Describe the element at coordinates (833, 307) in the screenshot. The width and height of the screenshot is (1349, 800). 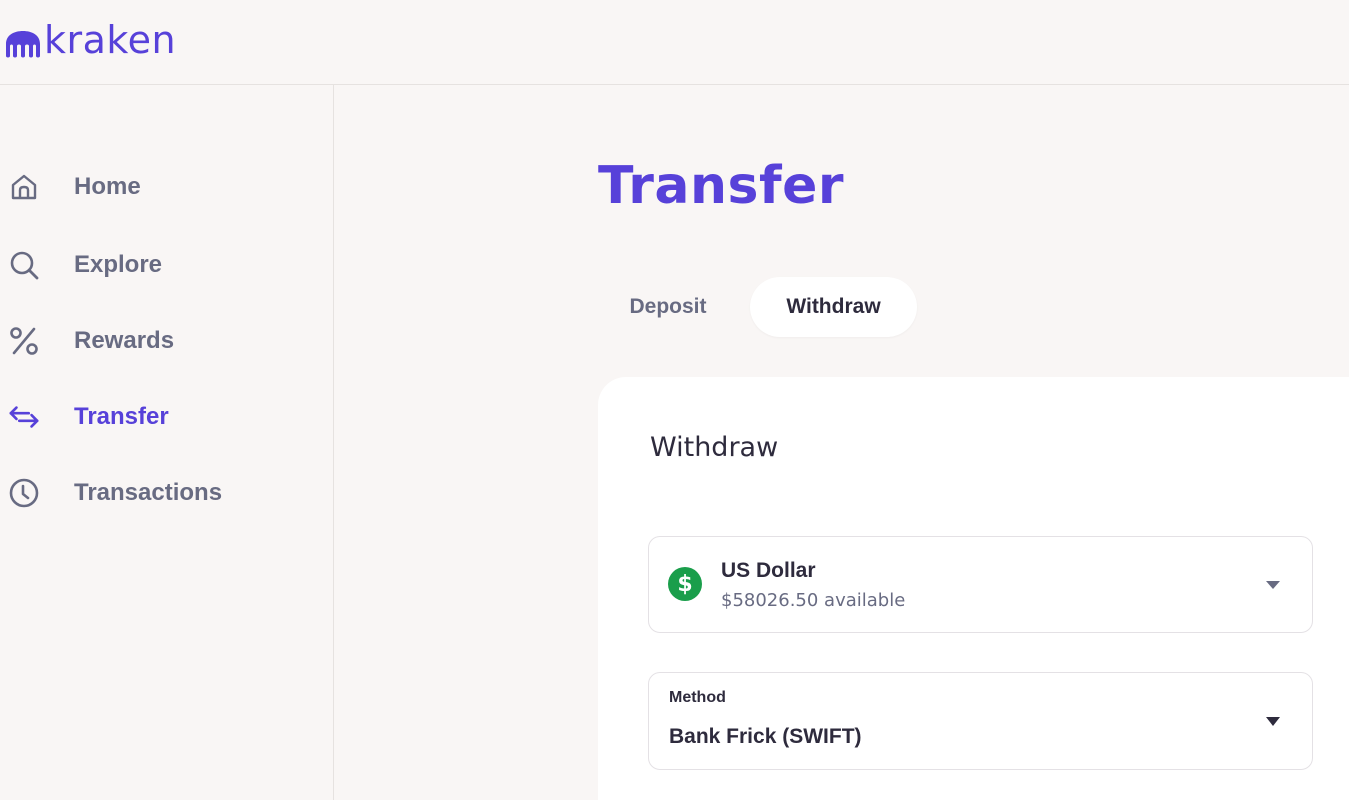
I see `tab-withdraw: Withdraw` at that location.